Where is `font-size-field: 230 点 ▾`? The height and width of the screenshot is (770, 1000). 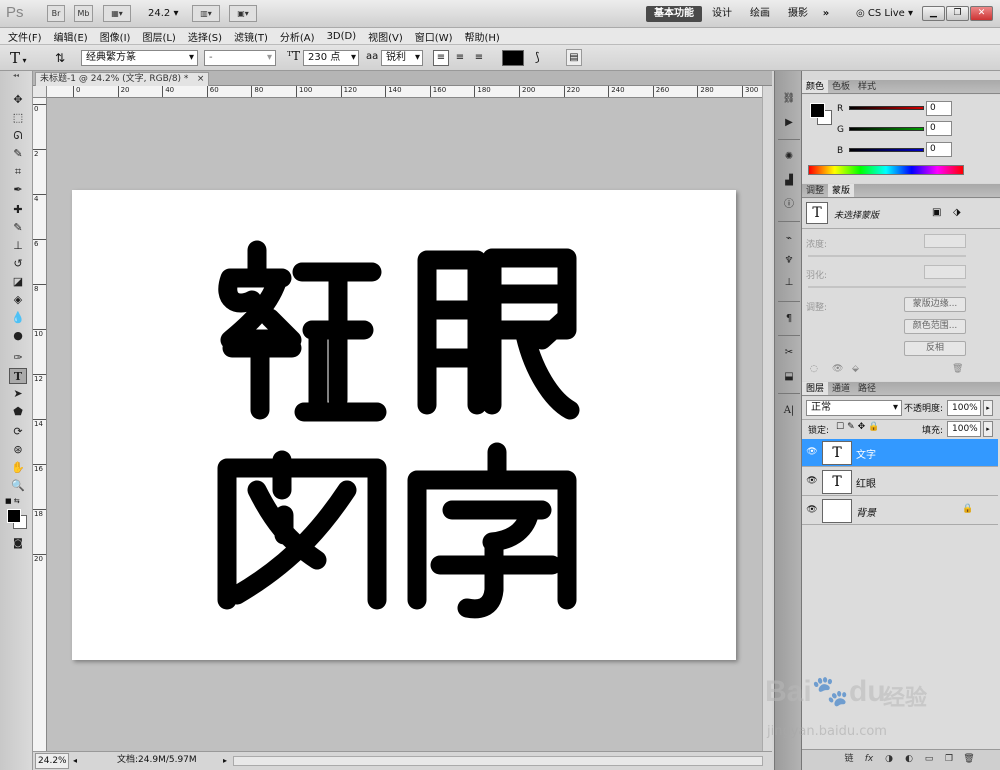
font-size-field: 230 点 ▾ is located at coordinates (331, 58).